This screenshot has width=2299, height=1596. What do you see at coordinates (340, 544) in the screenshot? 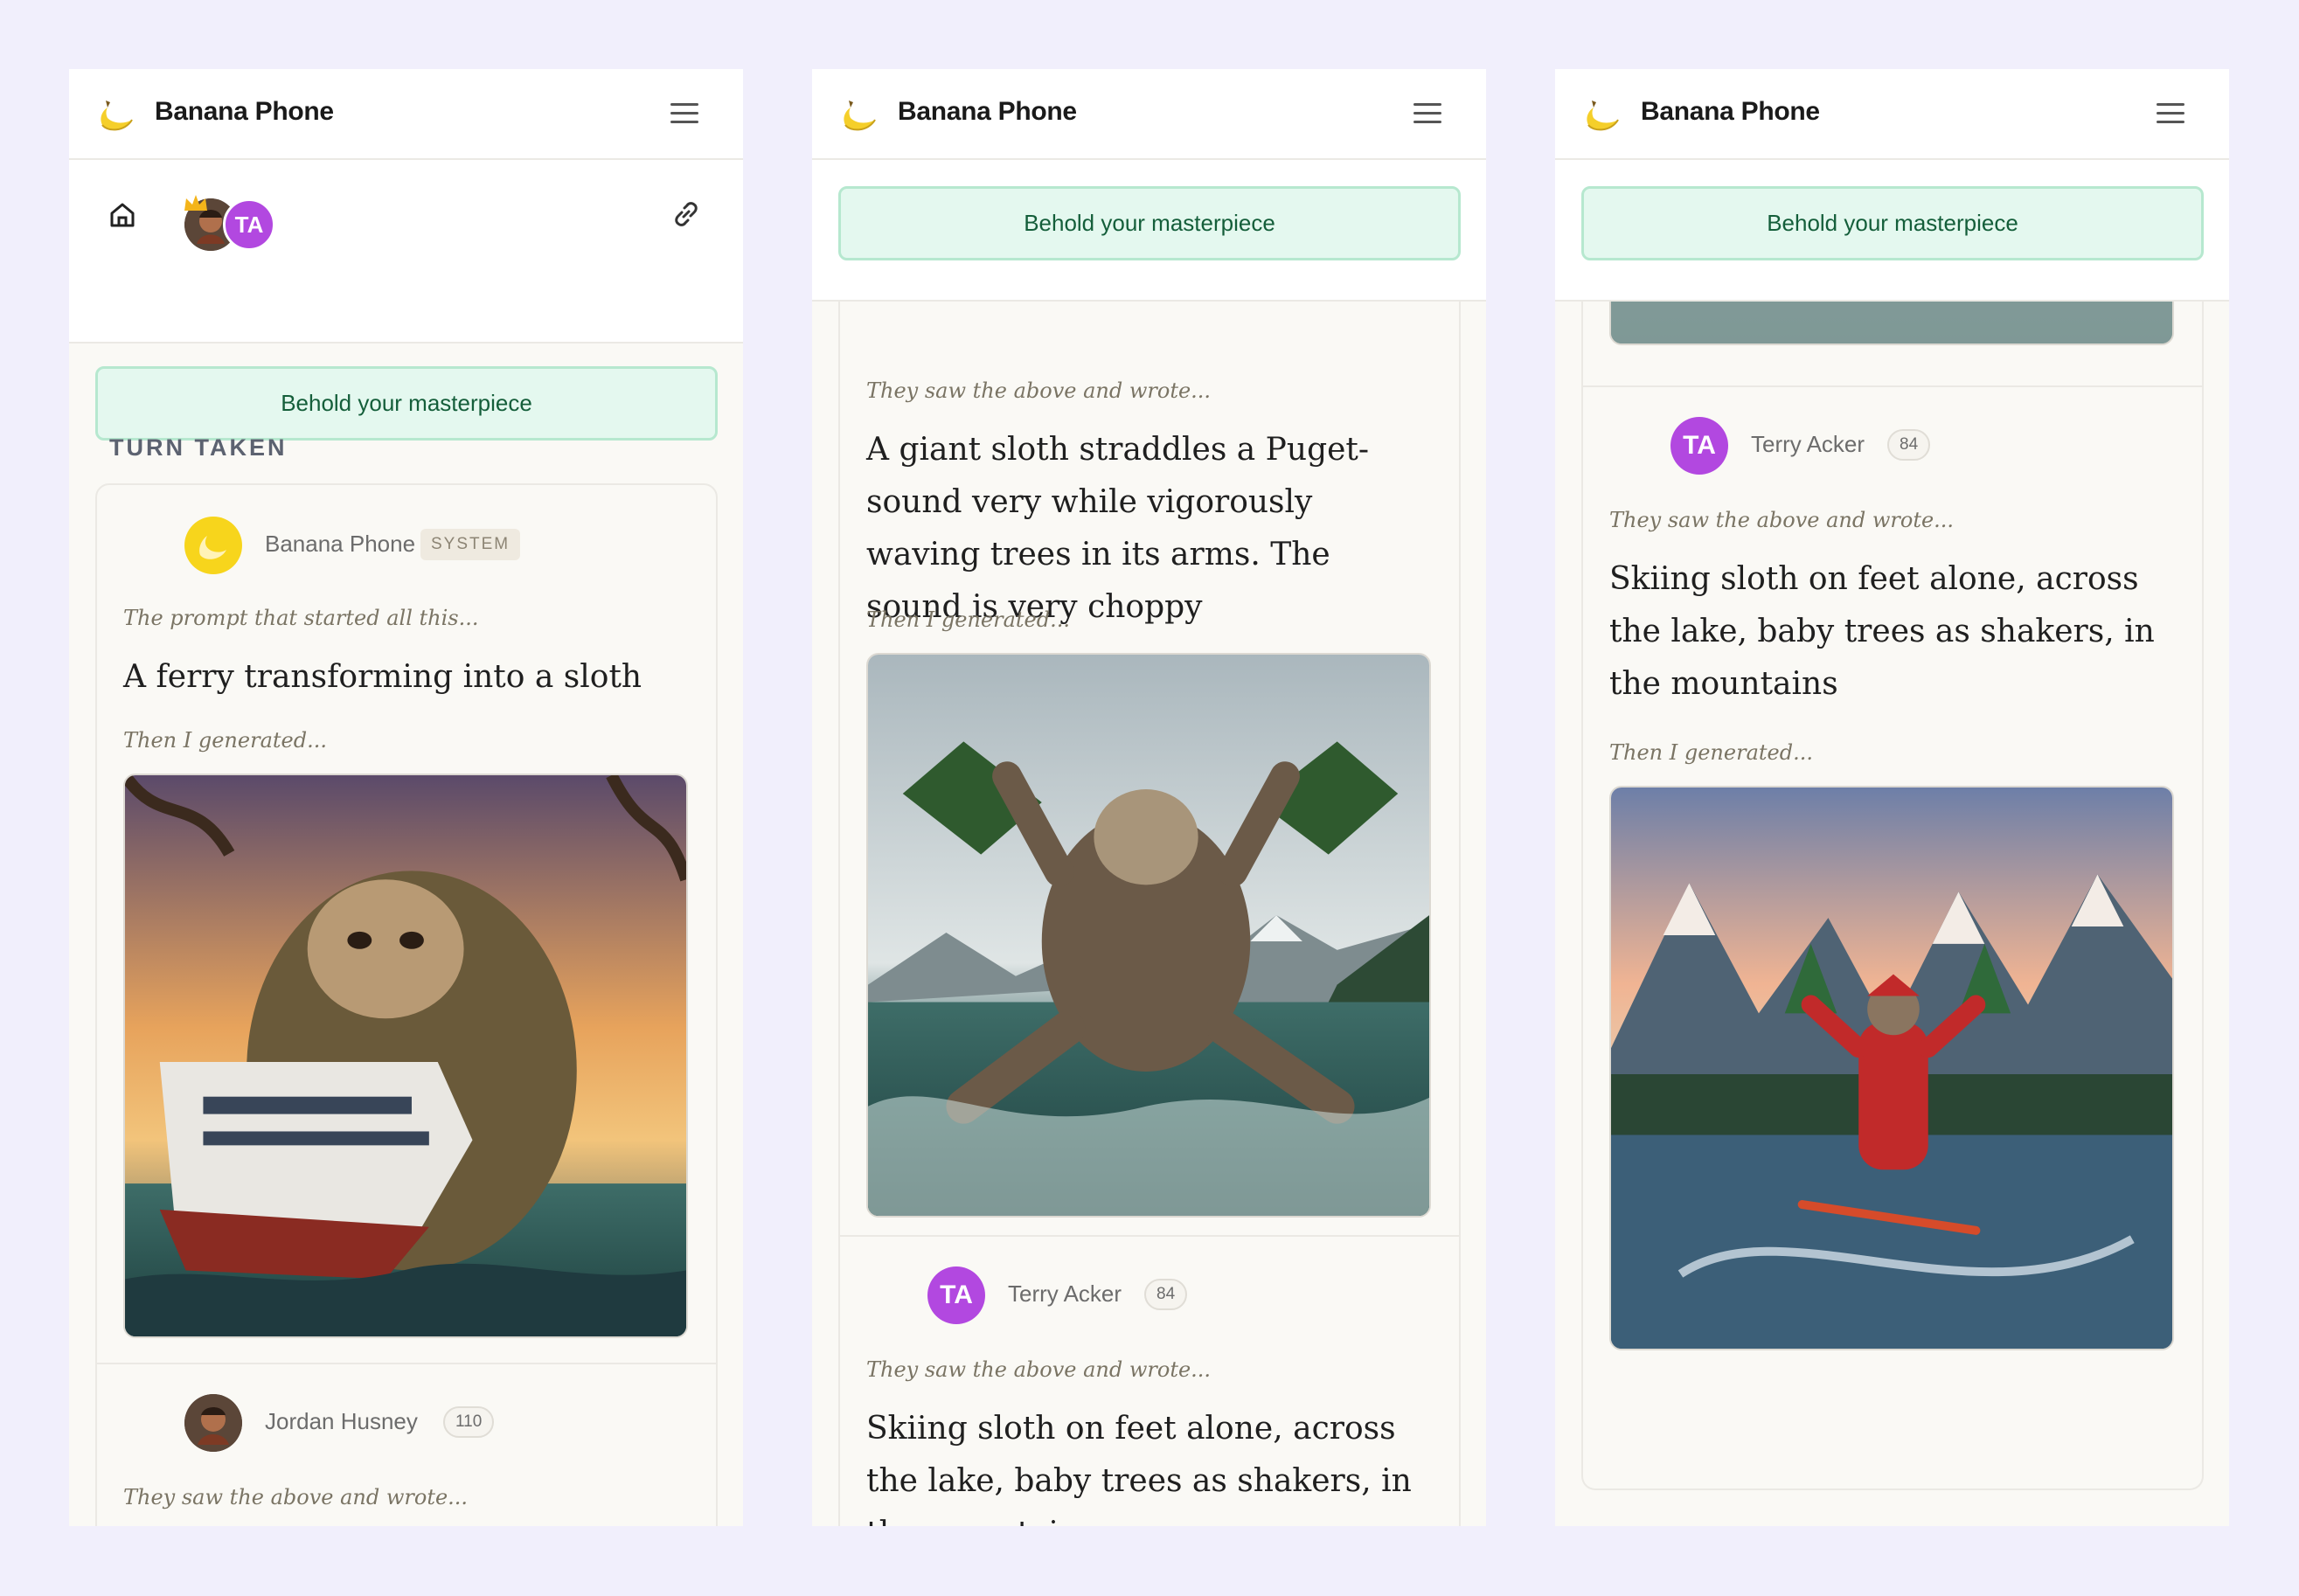
I see `author-name: Banana Phone` at bounding box center [340, 544].